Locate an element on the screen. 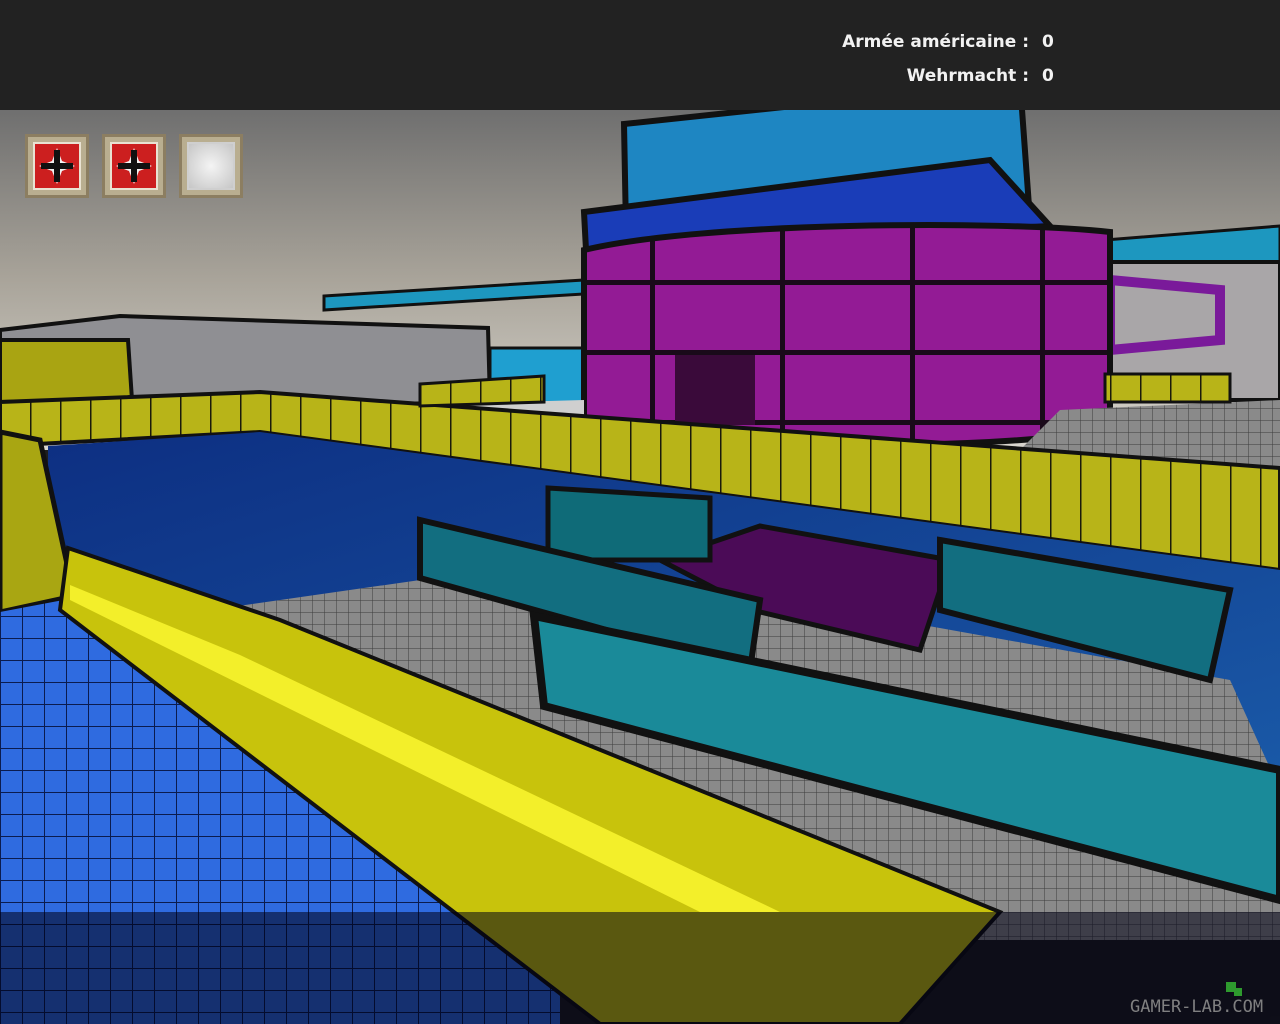 This screenshot has height=1024, width=1280. pit-cyan-block-back is located at coordinates (629, 524).